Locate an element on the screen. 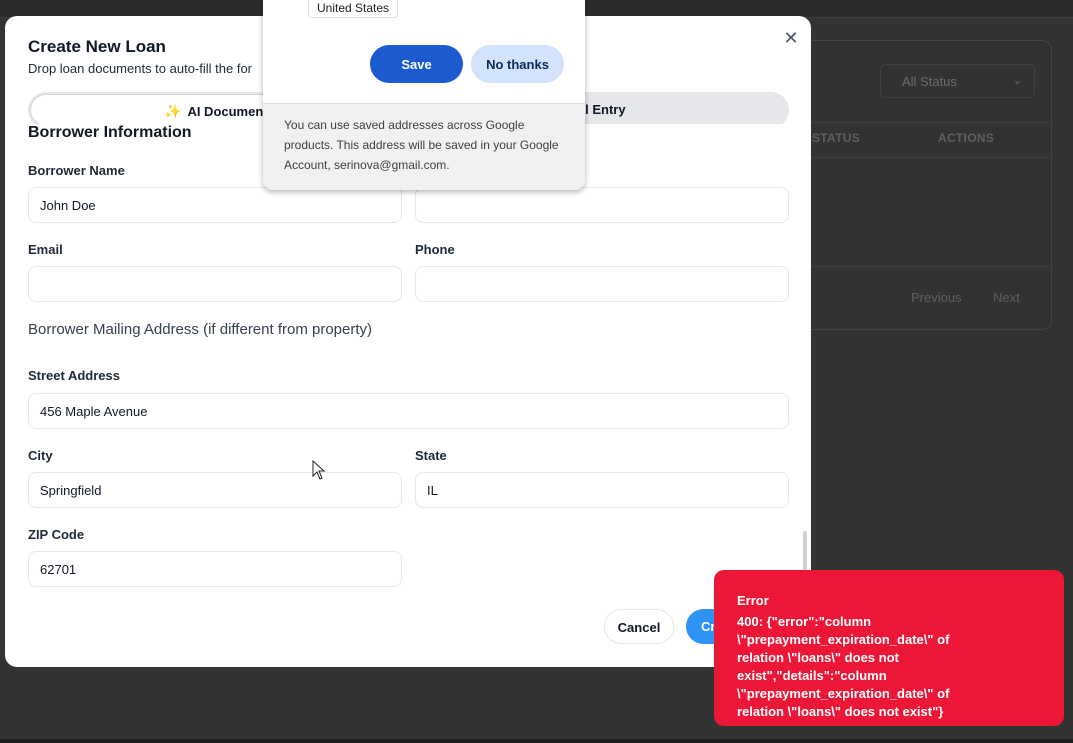  toast-title: Error is located at coordinates (753, 600).